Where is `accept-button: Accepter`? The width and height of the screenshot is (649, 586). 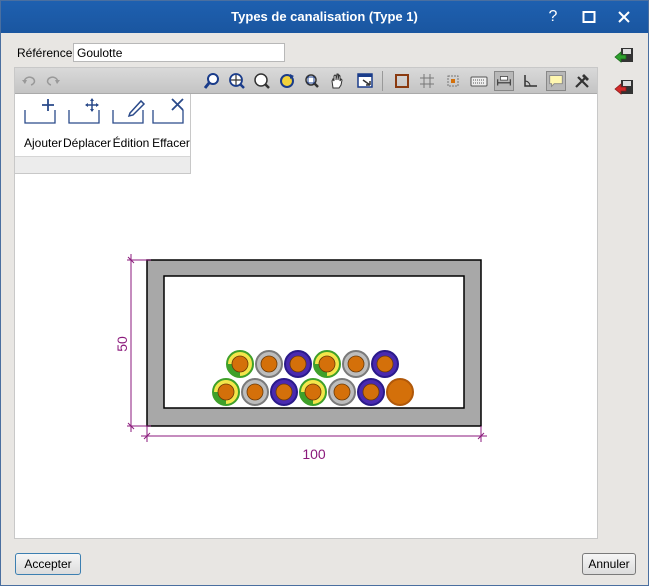
accept-button: Accepter is located at coordinates (48, 564).